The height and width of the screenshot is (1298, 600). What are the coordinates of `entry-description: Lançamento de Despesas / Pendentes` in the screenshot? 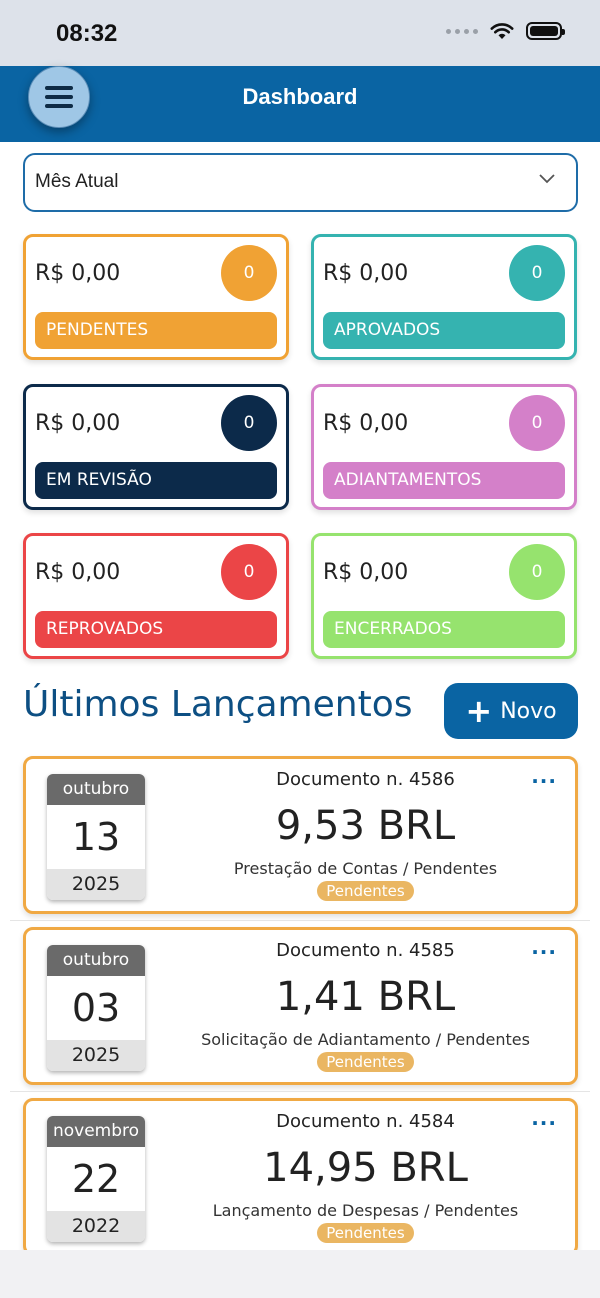 It's located at (365, 1210).